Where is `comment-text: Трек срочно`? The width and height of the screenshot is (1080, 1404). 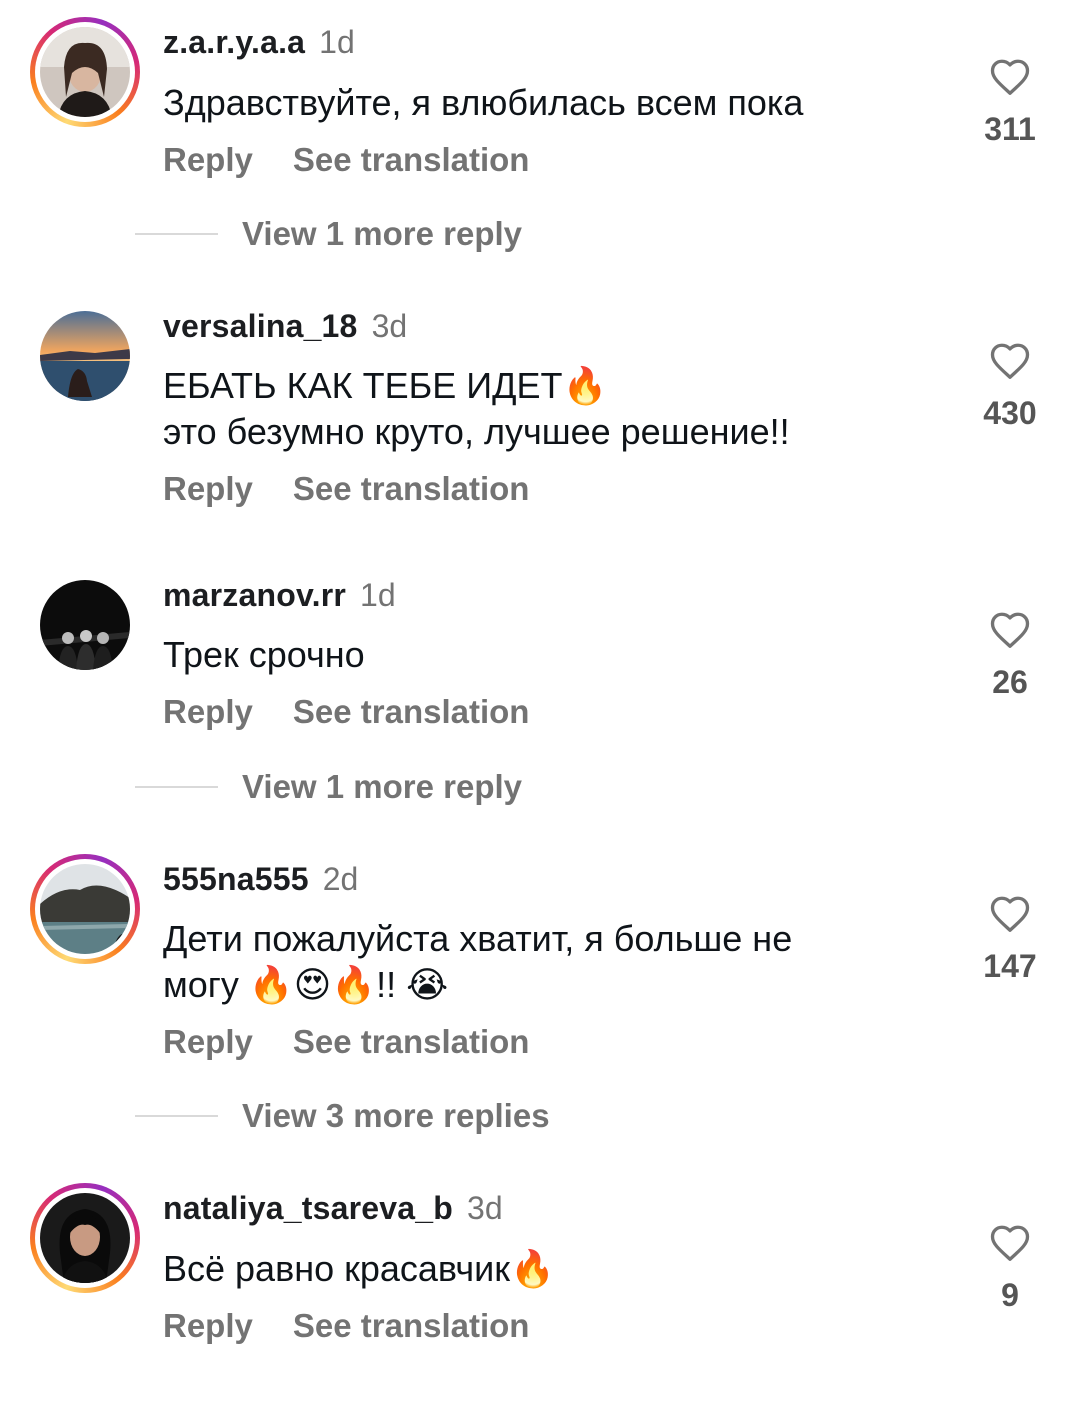 comment-text: Трек срочно is located at coordinates (558, 655).